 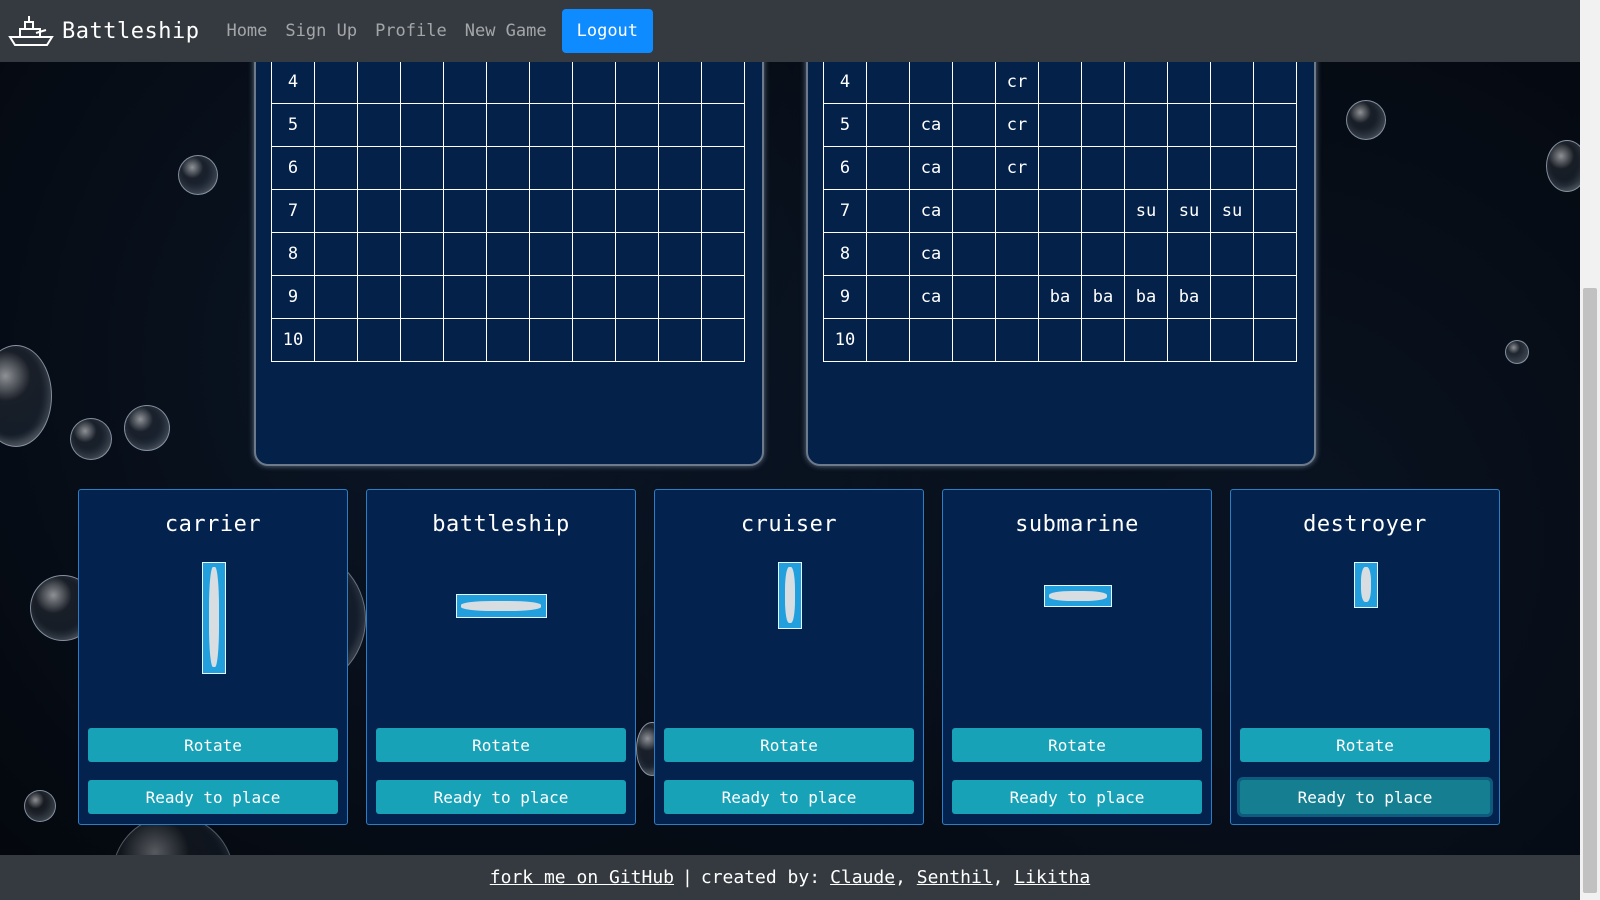 I want to click on github-link: fork me on GitHub, so click(x=582, y=877).